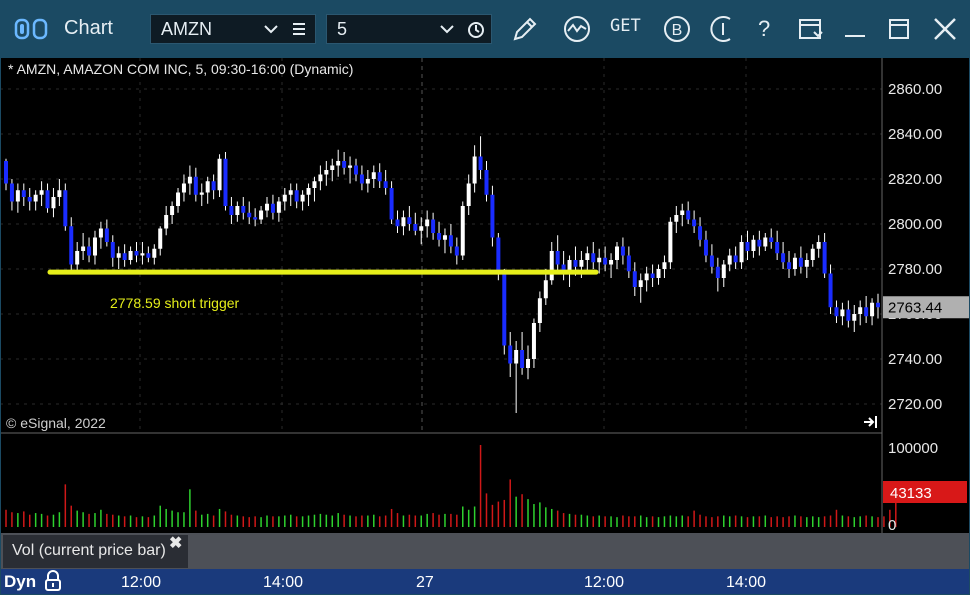 This screenshot has height=595, width=970. I want to click on volume-tick-top: 100000, so click(913, 448).